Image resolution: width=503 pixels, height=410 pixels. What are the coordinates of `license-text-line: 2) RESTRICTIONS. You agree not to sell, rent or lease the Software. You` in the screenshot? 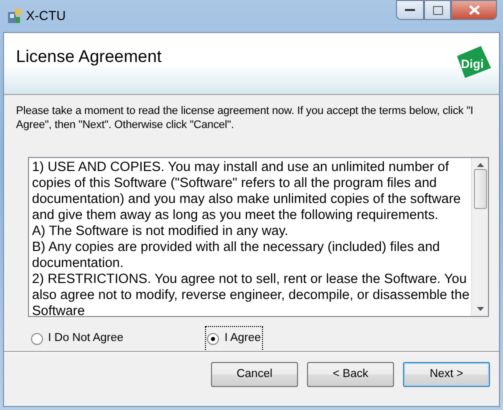 It's located at (250, 279).